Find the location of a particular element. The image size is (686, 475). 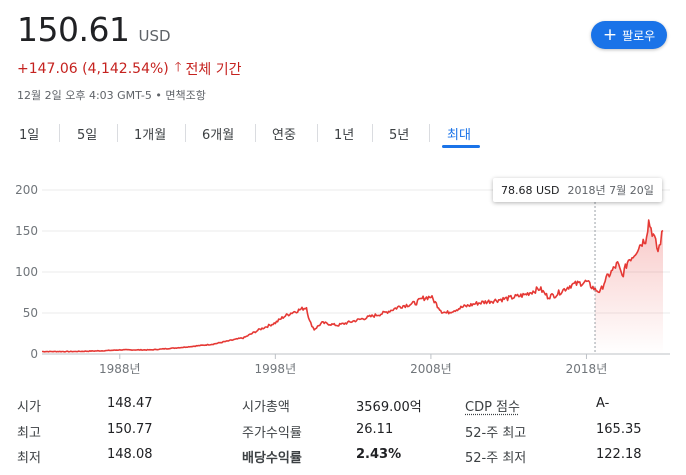

quote-timestamp: 12월 2일 오후 4:03 GMT-5 • 면책조항 is located at coordinates (111, 95).